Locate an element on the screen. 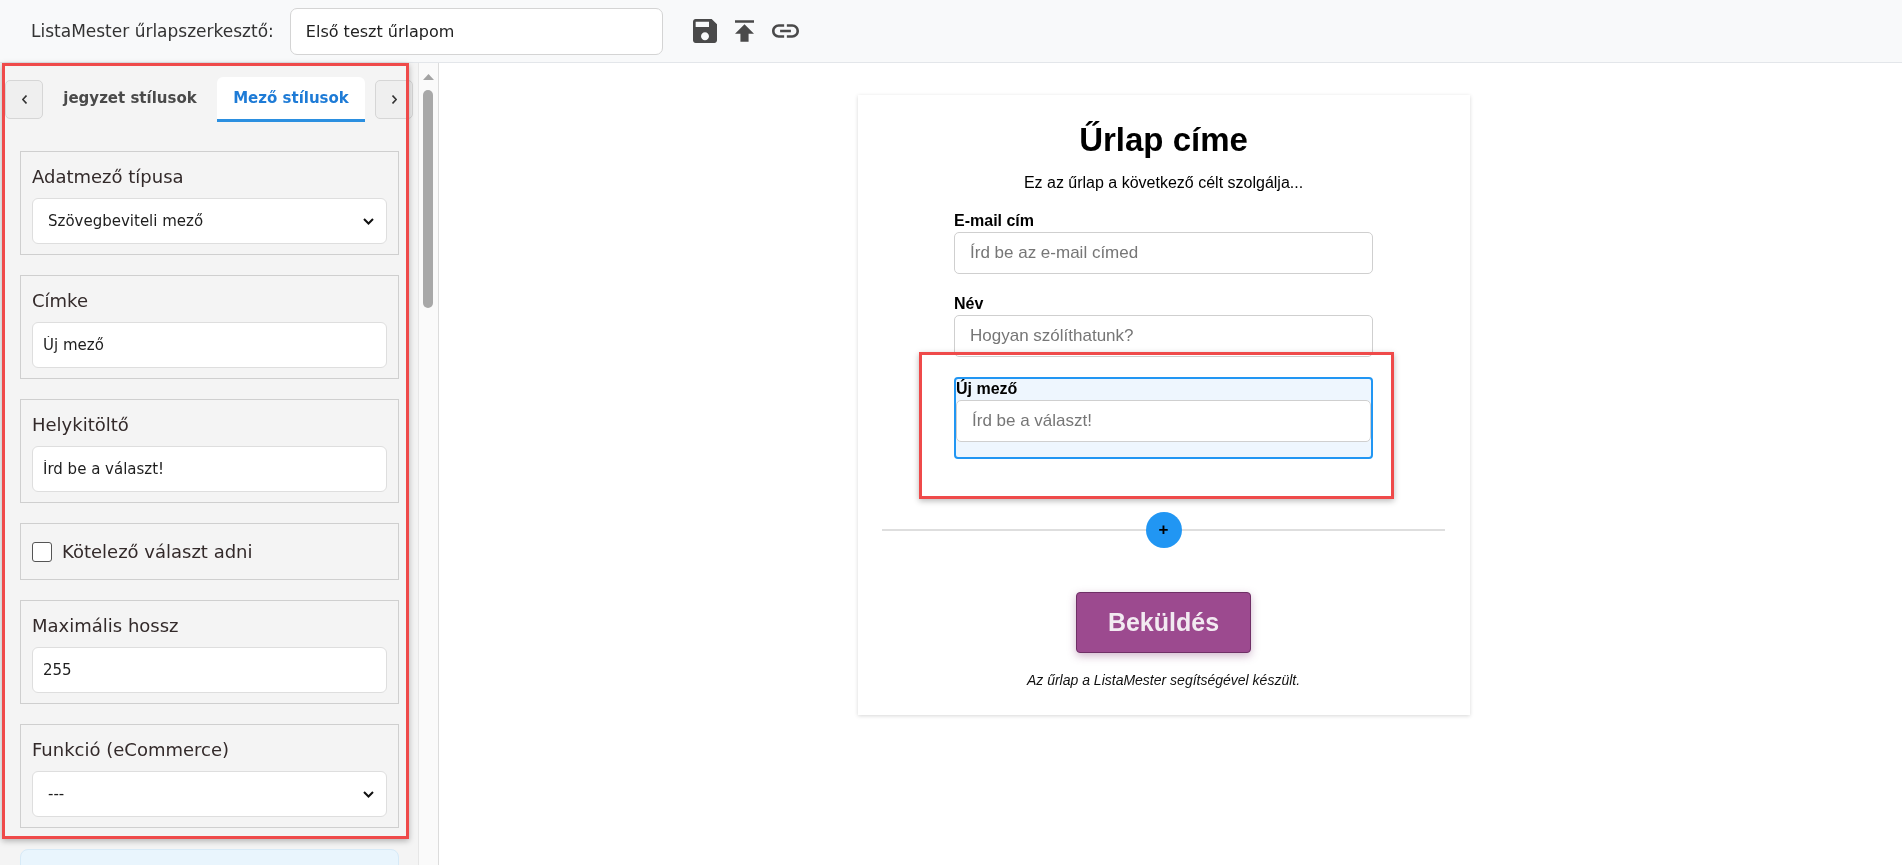  scroll-up-icon is located at coordinates (428, 77).